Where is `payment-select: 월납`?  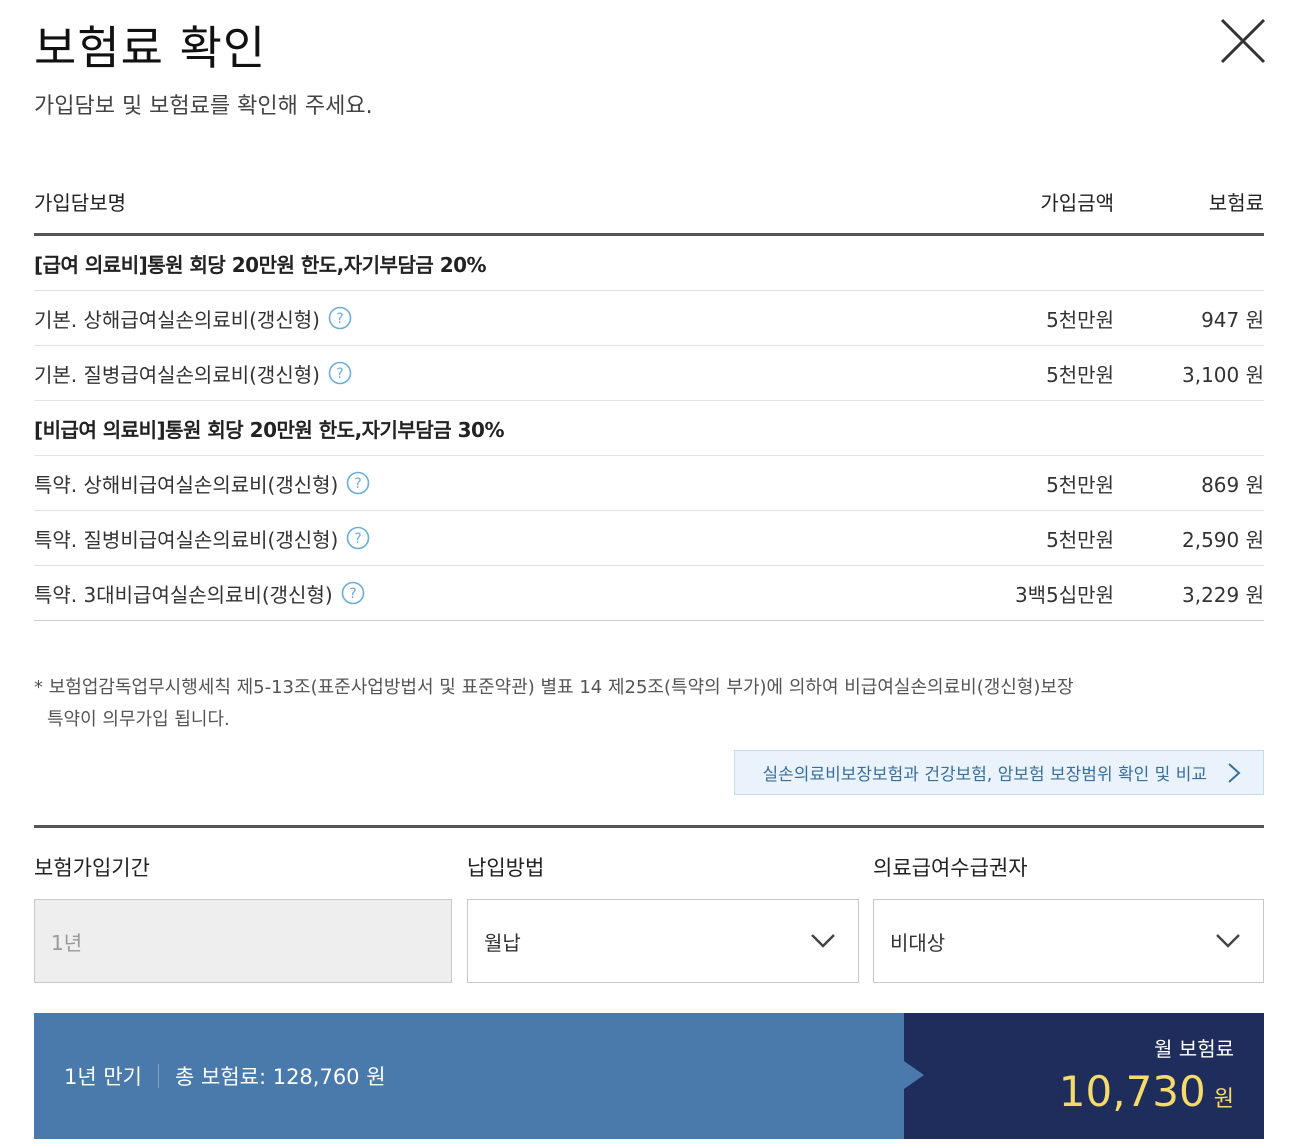
payment-select: 월납 is located at coordinates (663, 941).